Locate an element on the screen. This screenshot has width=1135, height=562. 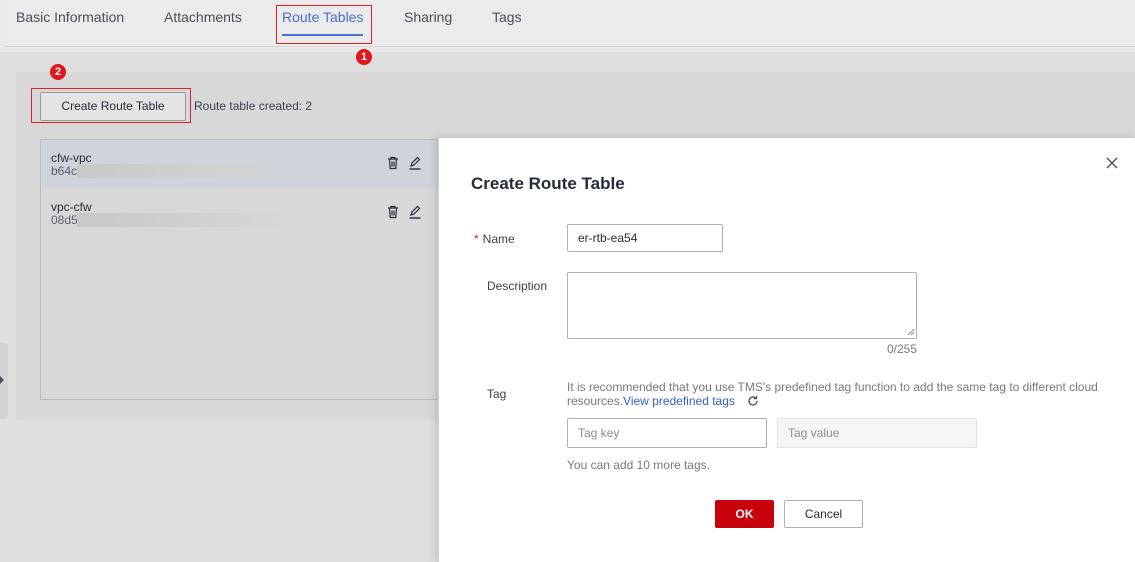
sidebar-collapse-handle is located at coordinates (4, 381).